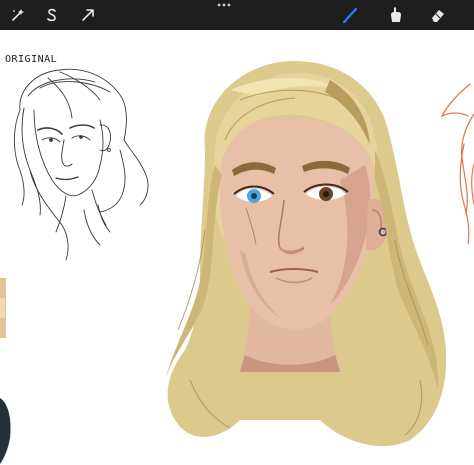 The height and width of the screenshot is (465, 474). I want to click on original-label: ORIGINAL, so click(31, 59).